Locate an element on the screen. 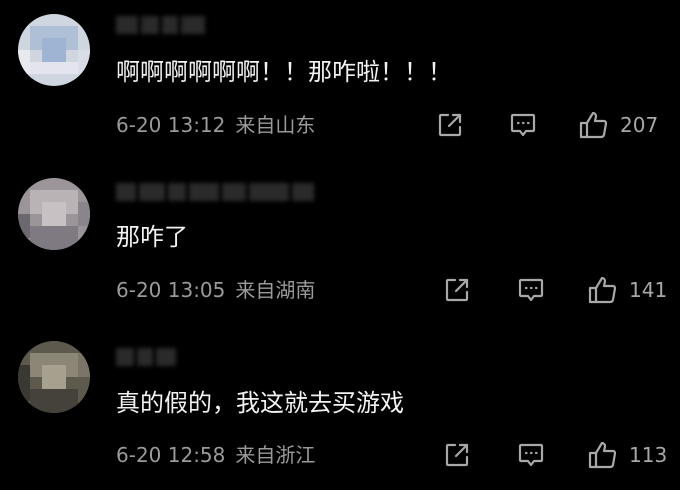  comment-meta: 6-20 12:58 来自浙江 is located at coordinates (215, 455).